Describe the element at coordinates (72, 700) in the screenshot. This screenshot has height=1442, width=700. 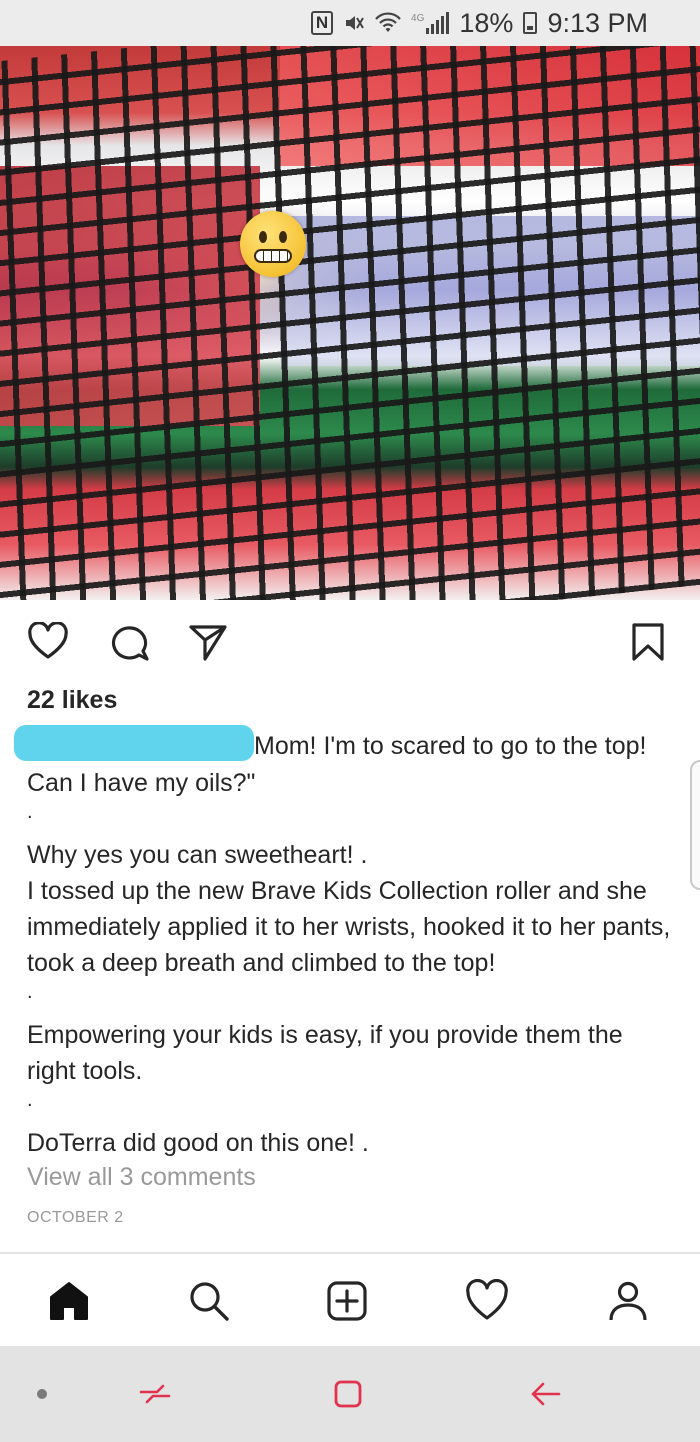
I see `likes-count: 22 likes` at that location.